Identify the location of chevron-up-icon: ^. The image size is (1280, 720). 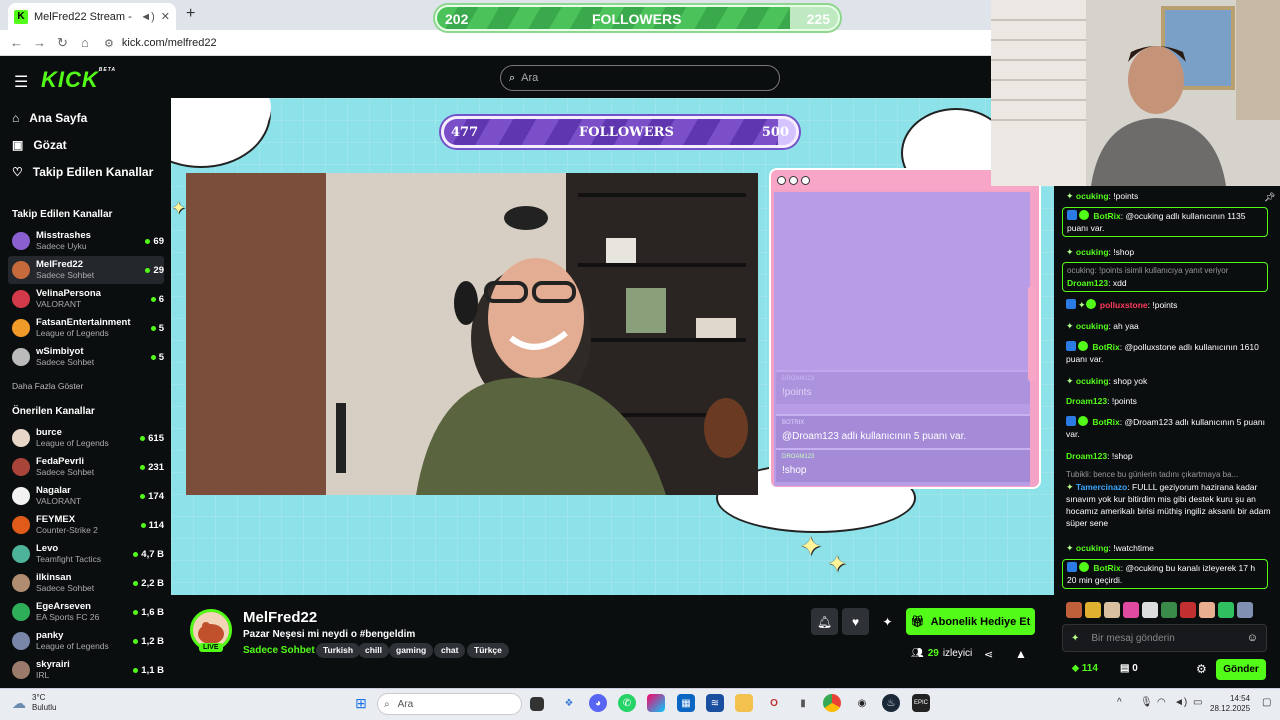
(1119, 702).